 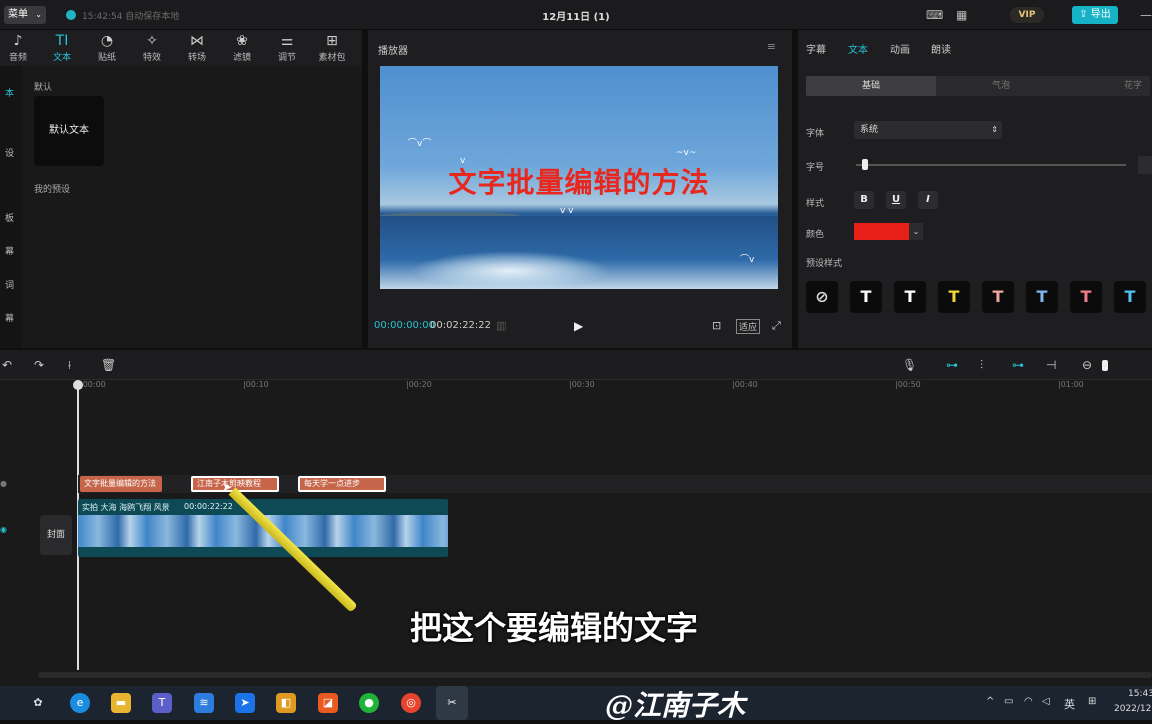 I want to click on bold-button: B, so click(x=864, y=200).